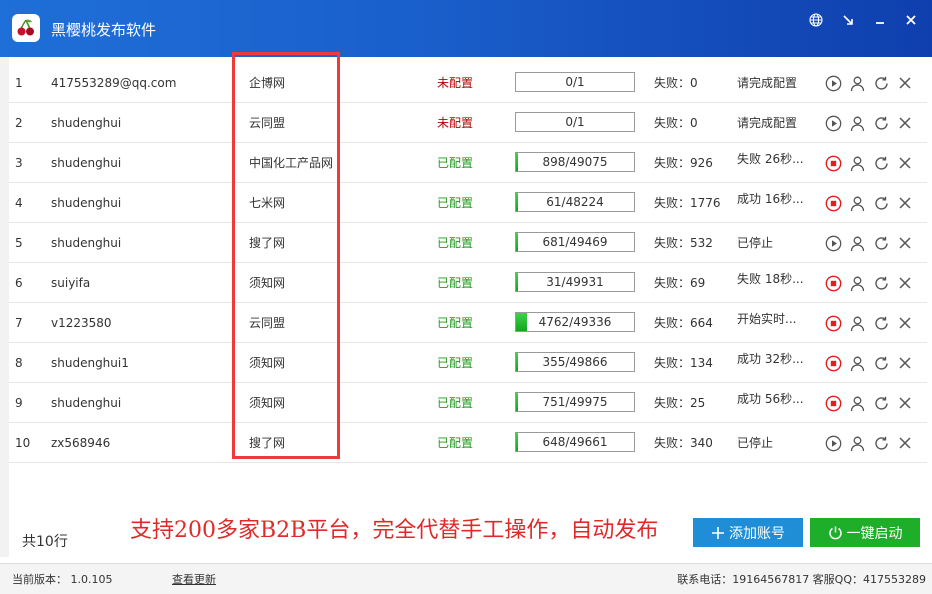 The image size is (932, 594). Describe the element at coordinates (19, 123) in the screenshot. I see `row-index: 2` at that location.